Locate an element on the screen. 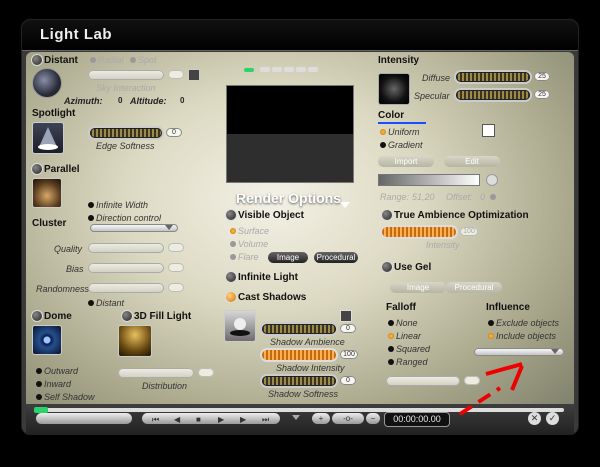  surface-radio is located at coordinates (233, 231).